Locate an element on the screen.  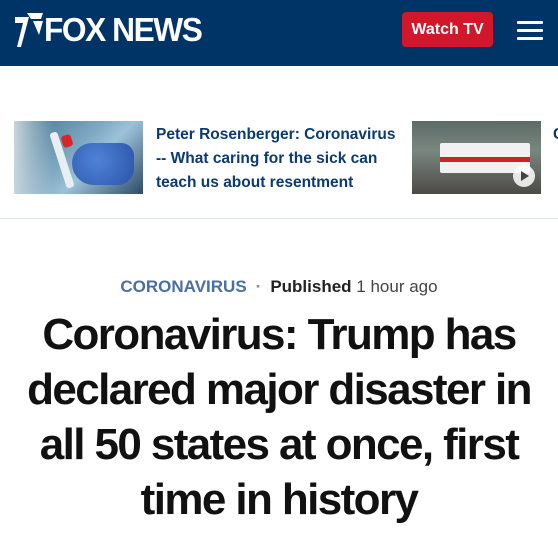
published-label: Published is located at coordinates (311, 286).